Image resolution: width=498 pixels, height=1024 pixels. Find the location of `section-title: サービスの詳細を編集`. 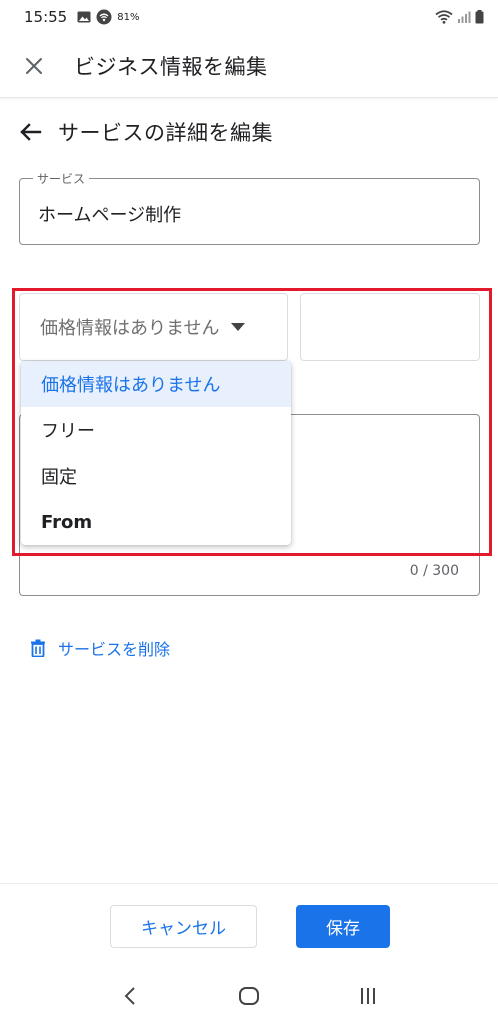

section-title: サービスの詳細を編集 is located at coordinates (165, 133).